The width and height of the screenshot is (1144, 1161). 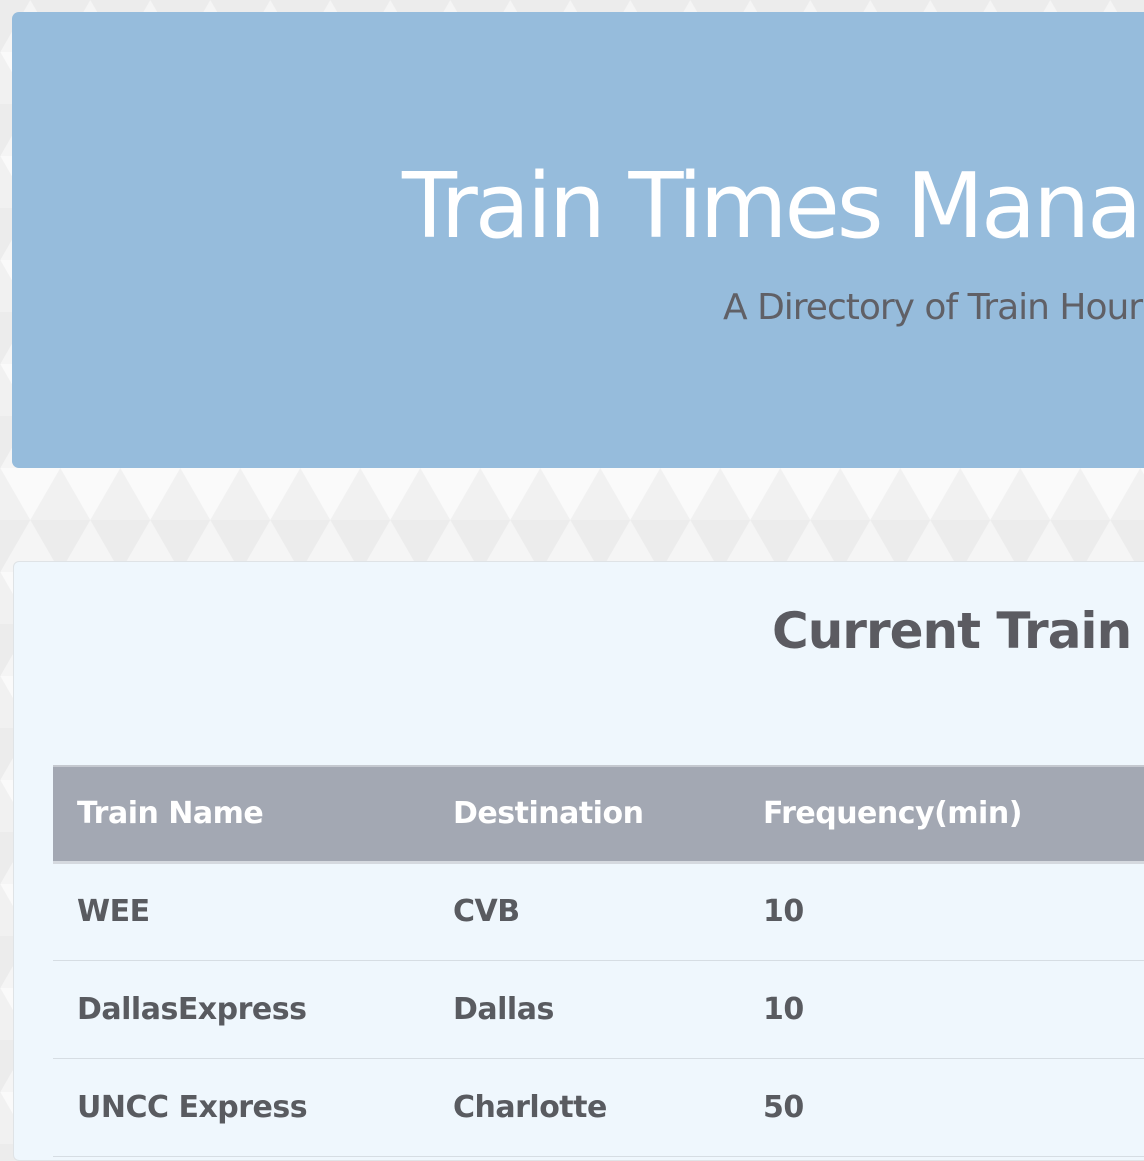 I want to click on train-name-cell: UNCC Express, so click(x=192, y=1107).